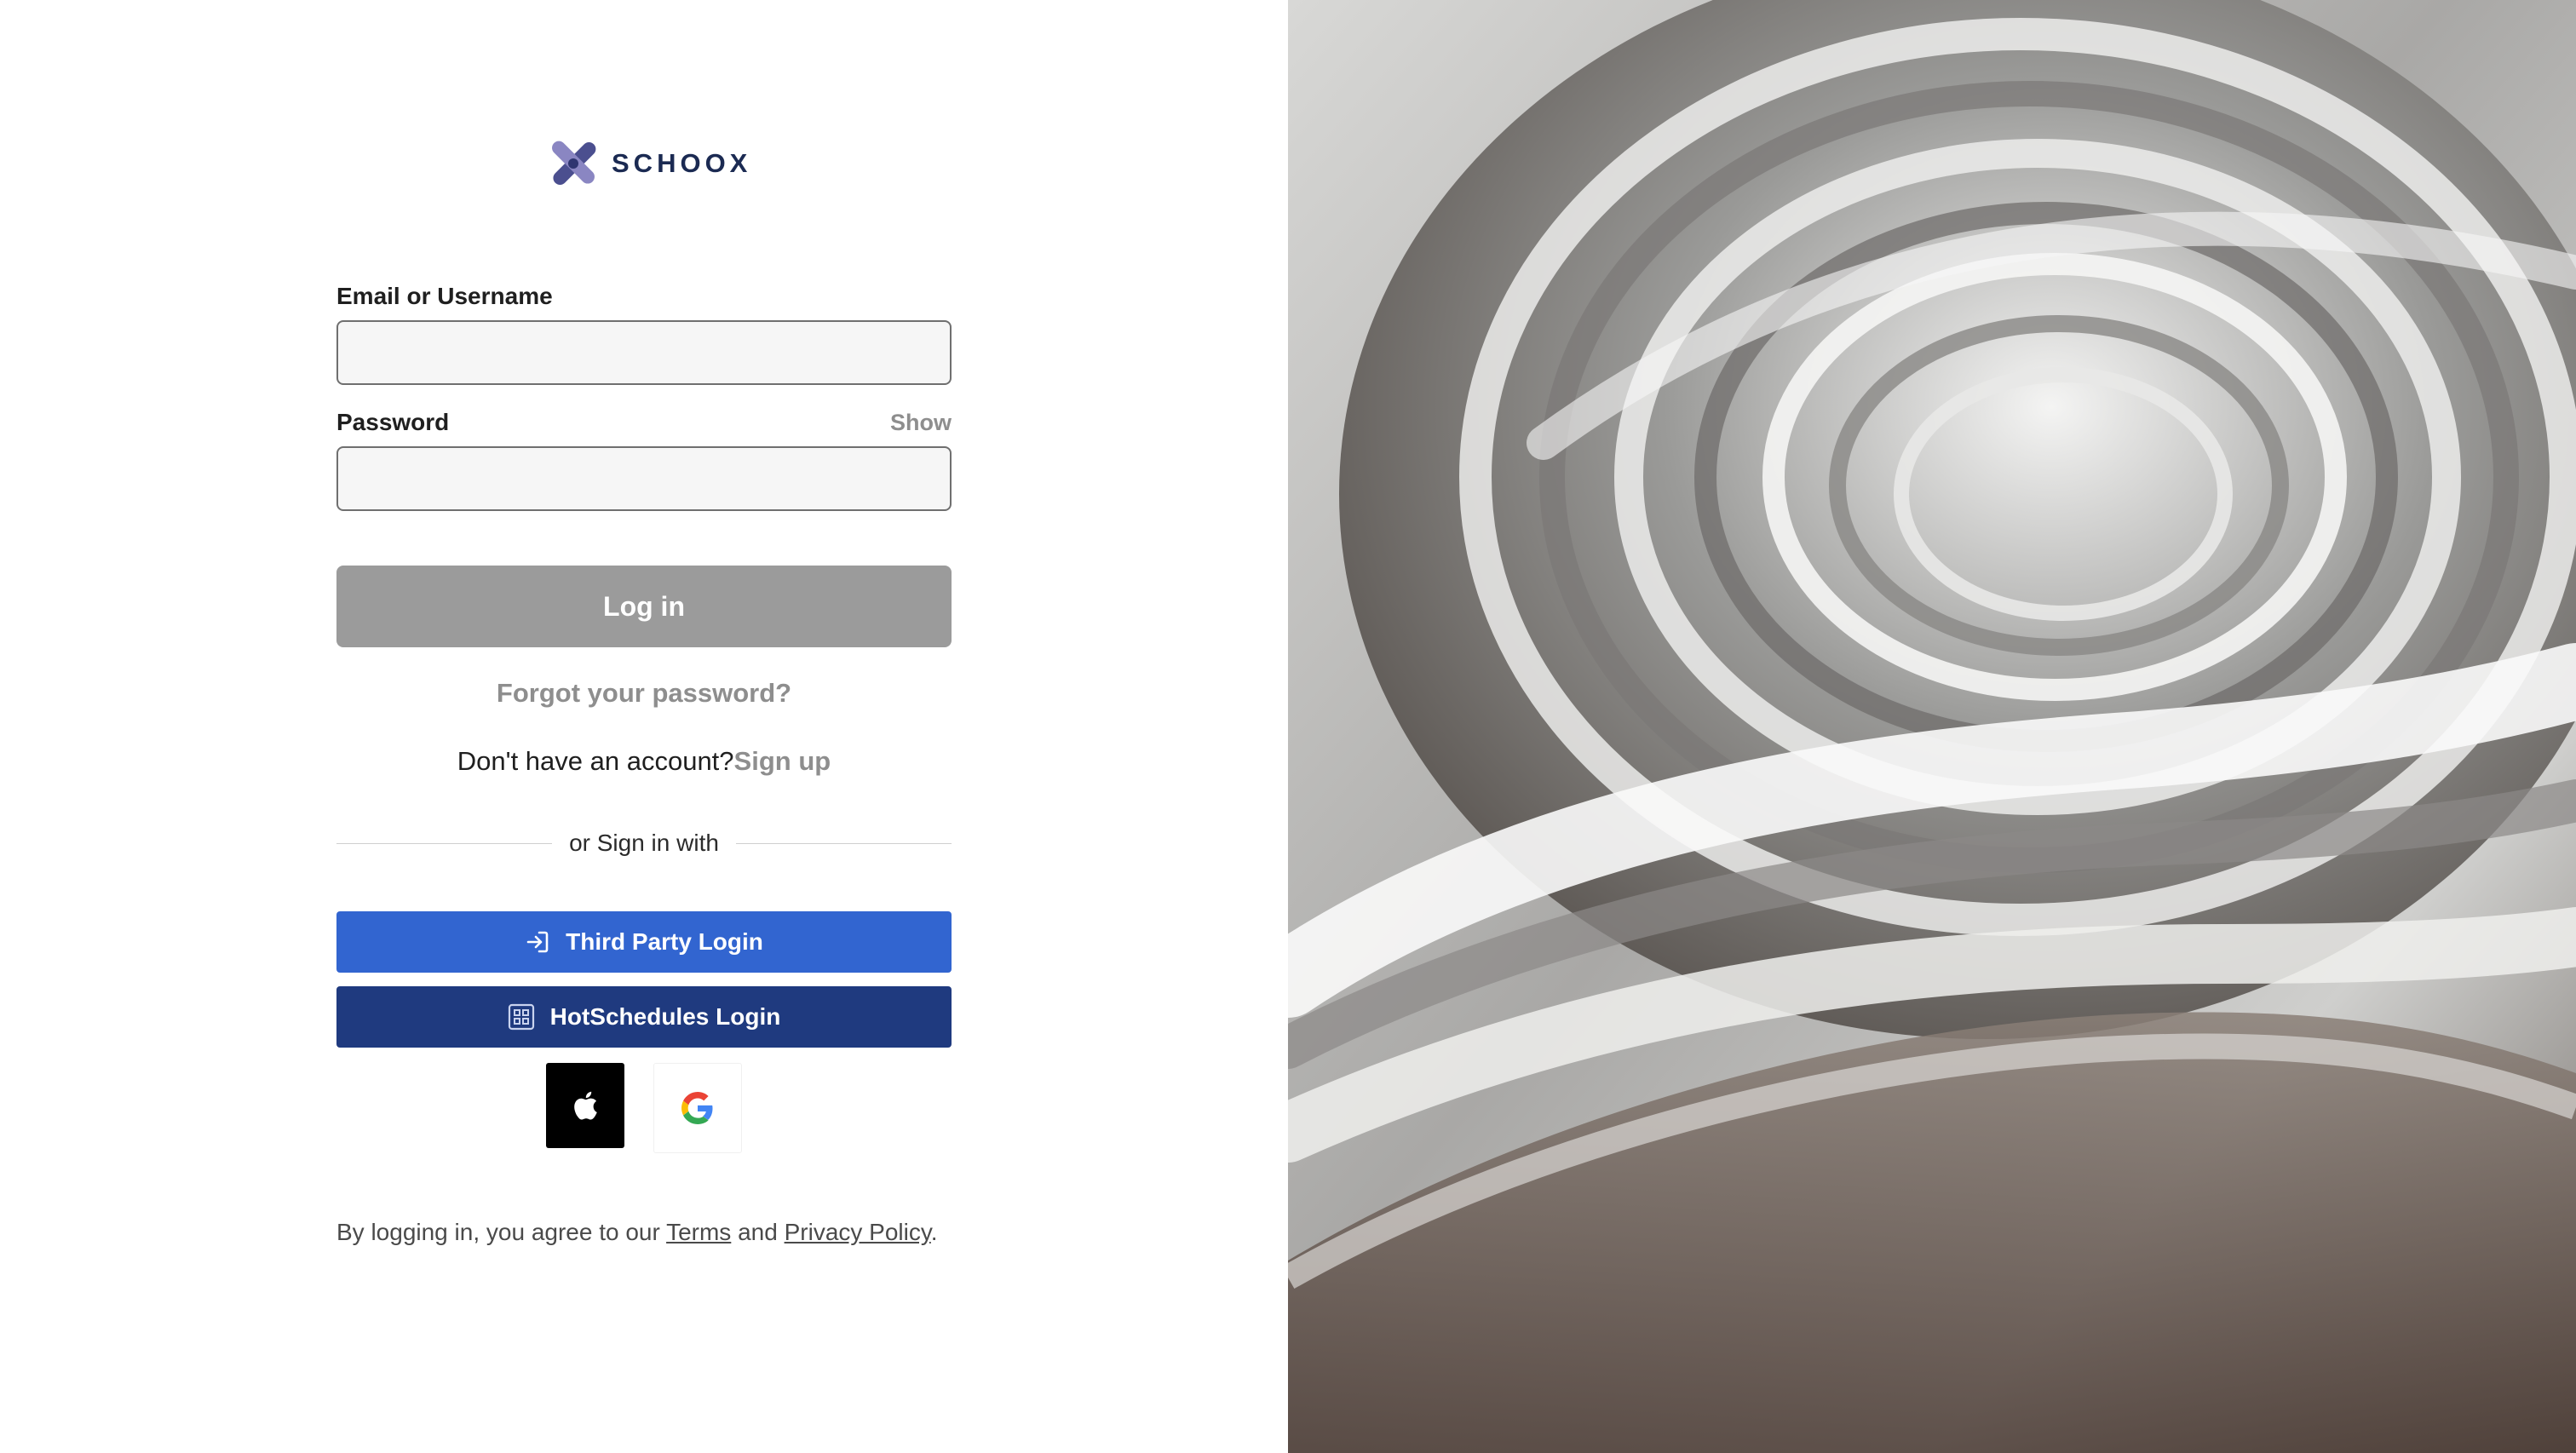 The image size is (2576, 1453). What do you see at coordinates (665, 1016) in the screenshot?
I see `hotschedules-login-label: HotSchedules Login` at bounding box center [665, 1016].